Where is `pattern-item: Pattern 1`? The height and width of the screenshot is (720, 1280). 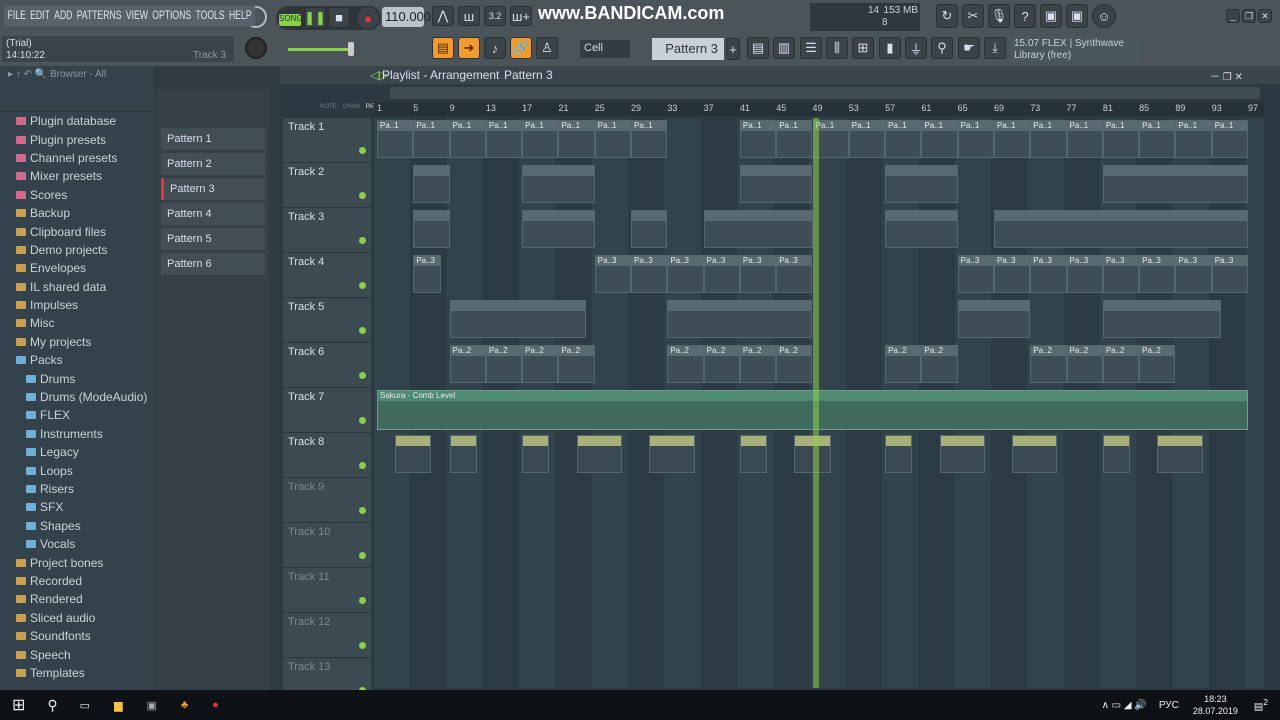
pattern-item: Pattern 1 is located at coordinates (213, 139).